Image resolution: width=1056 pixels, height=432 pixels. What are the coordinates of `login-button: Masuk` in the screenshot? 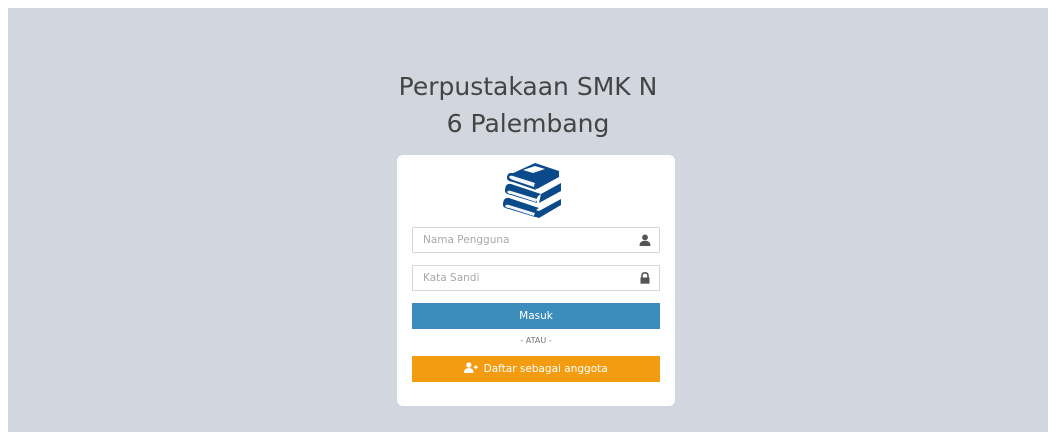 It's located at (536, 316).